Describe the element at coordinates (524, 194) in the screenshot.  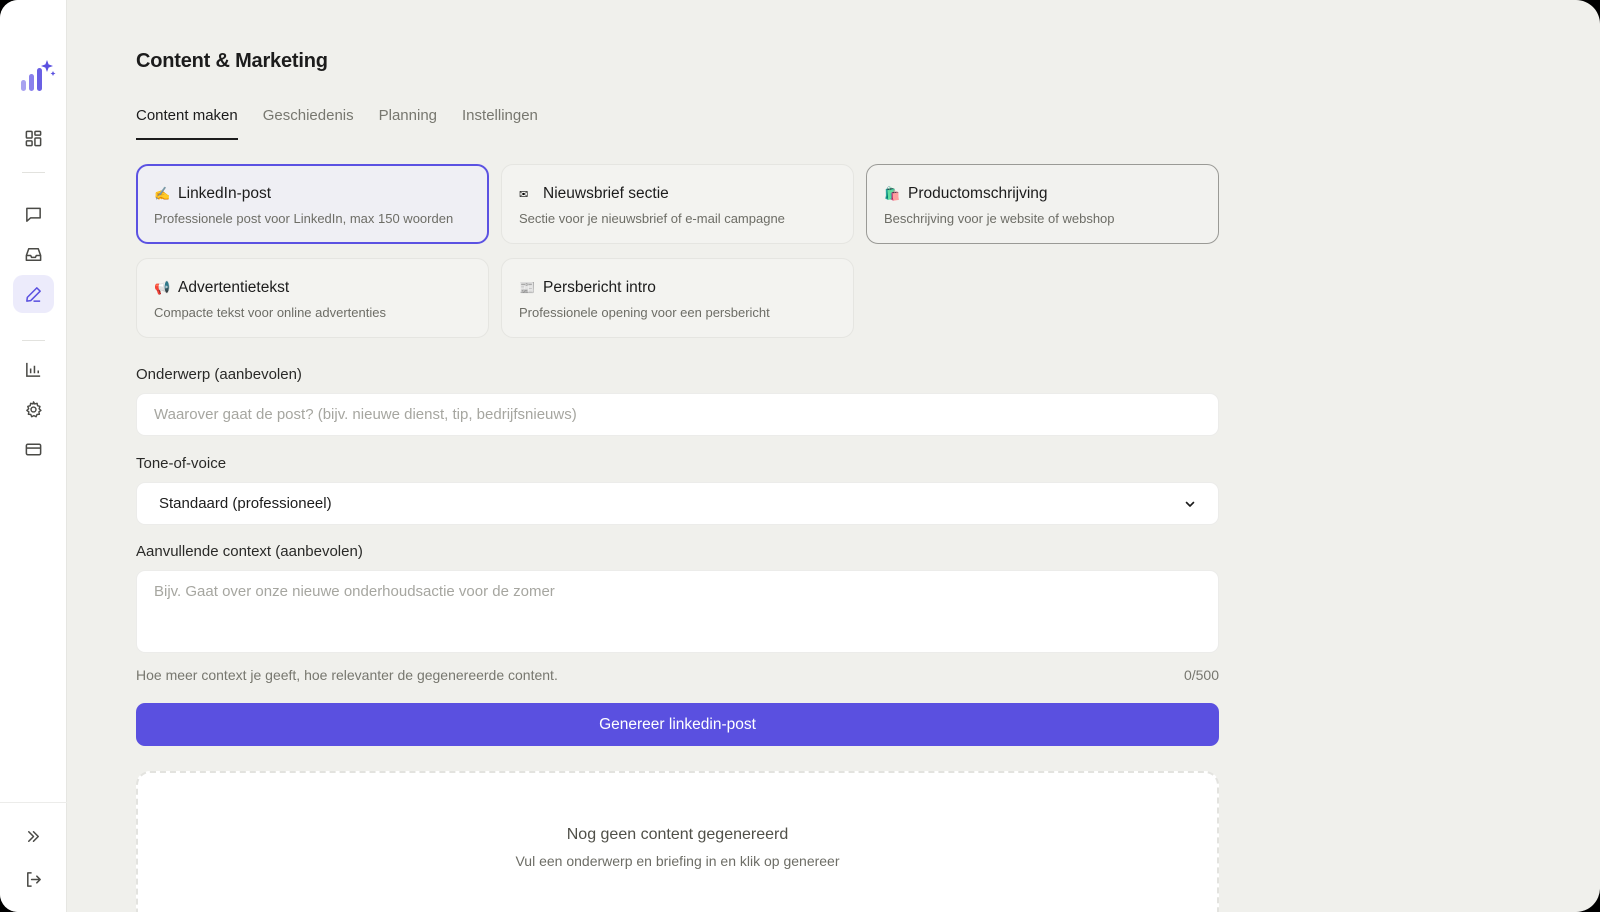
I see `envelope-icon: ✉` at that location.